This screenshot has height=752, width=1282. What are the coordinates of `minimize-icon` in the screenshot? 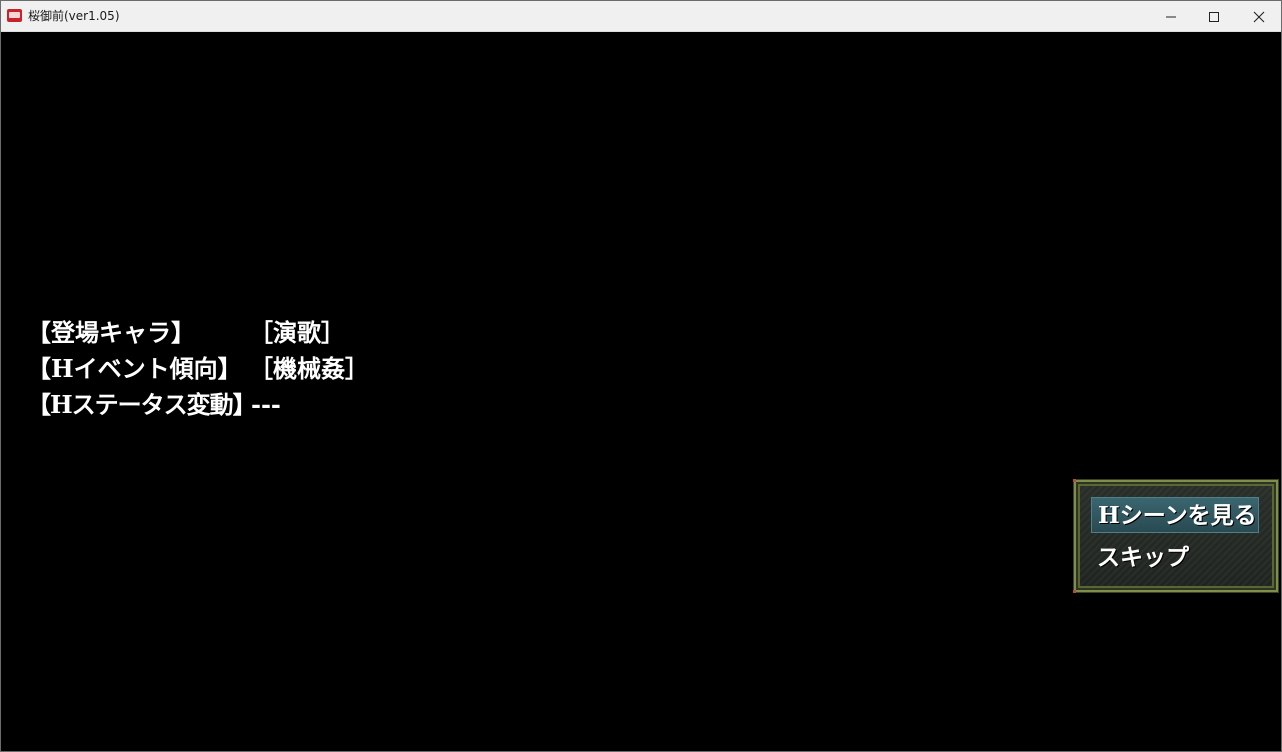 It's located at (1171, 17).